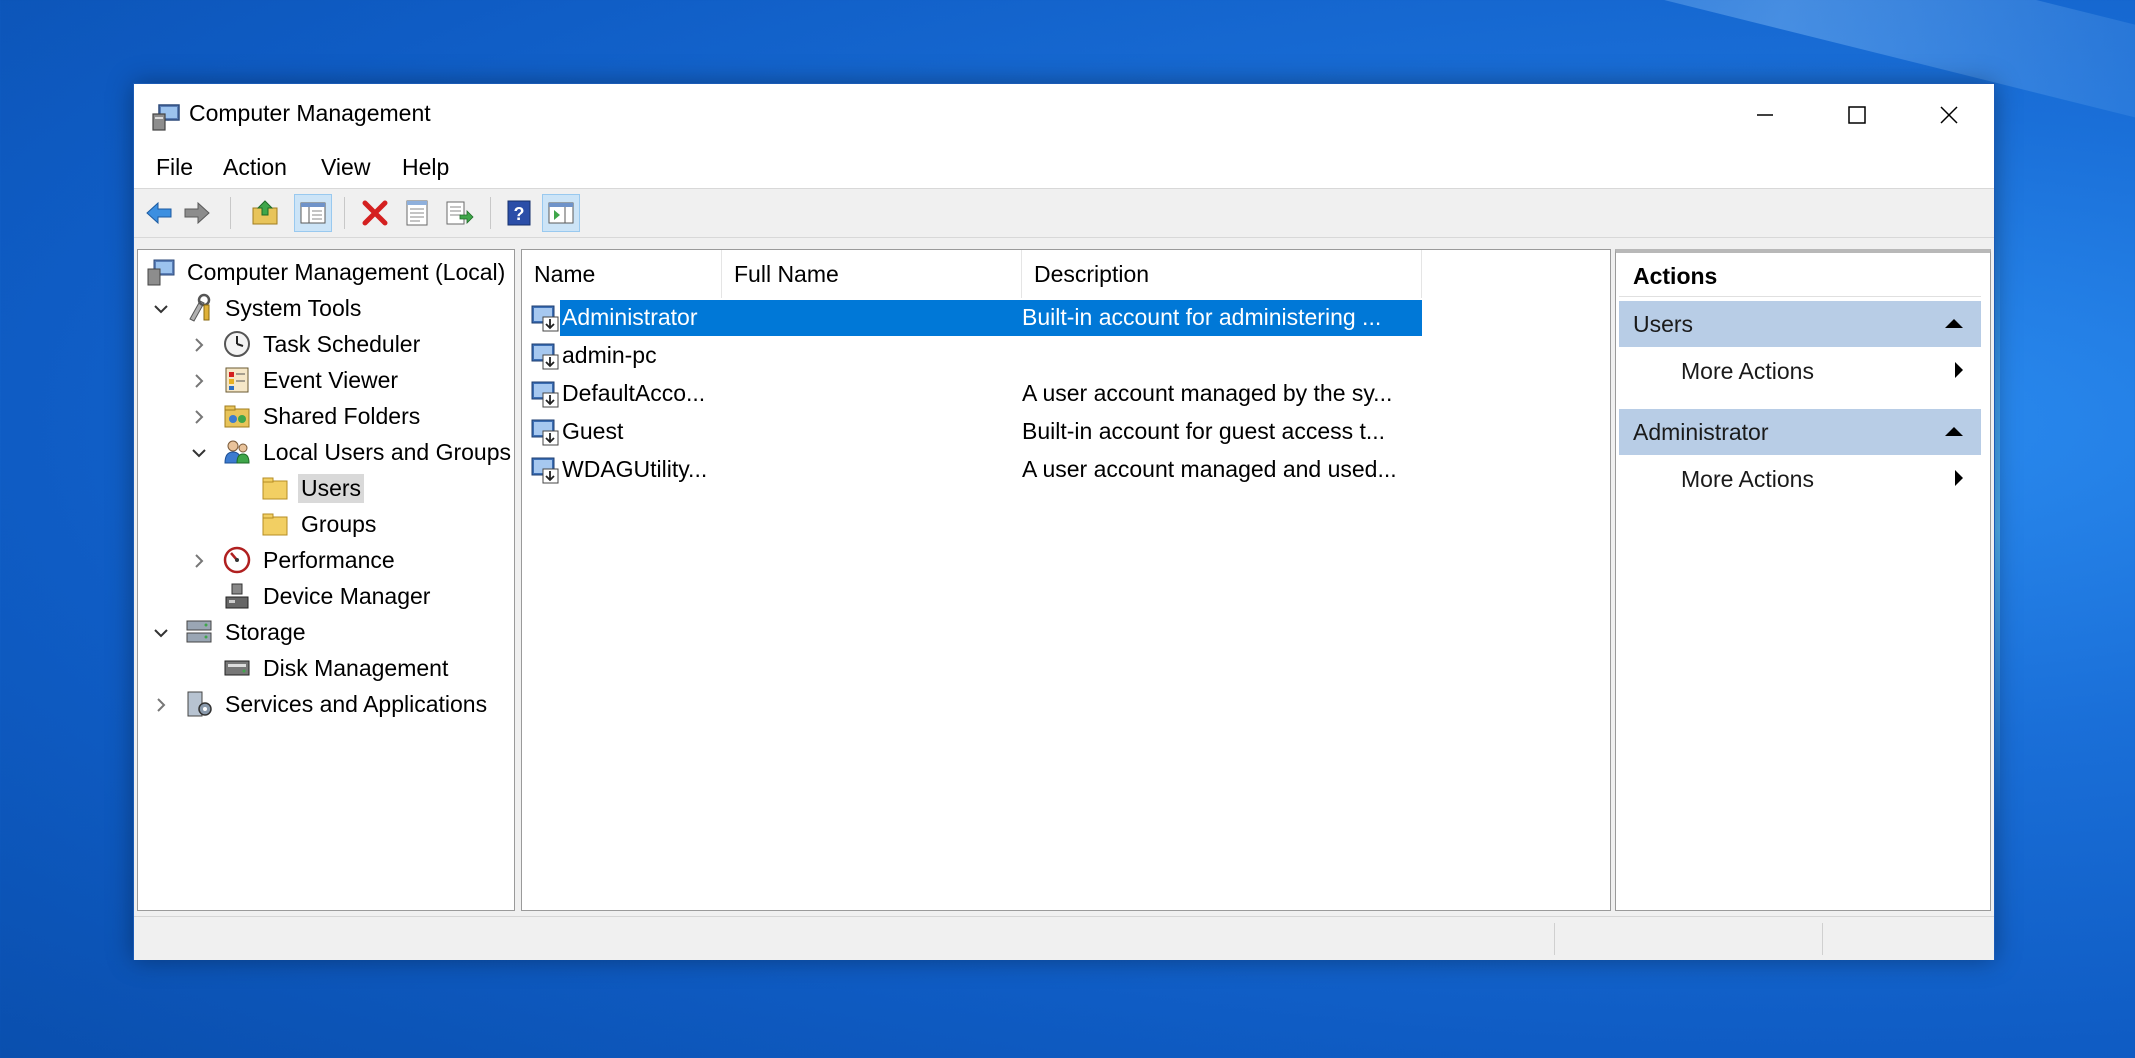 This screenshot has width=2135, height=1058. What do you see at coordinates (310, 113) in the screenshot?
I see `window-title: Computer Management` at bounding box center [310, 113].